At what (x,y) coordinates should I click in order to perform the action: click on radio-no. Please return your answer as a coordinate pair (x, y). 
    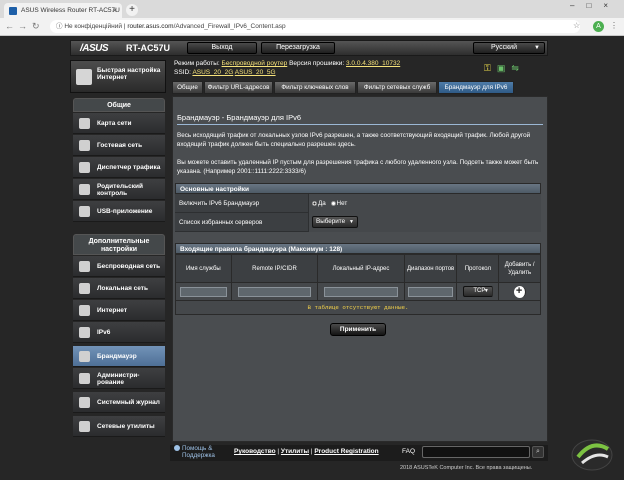
    Looking at the image, I should click on (333, 203).